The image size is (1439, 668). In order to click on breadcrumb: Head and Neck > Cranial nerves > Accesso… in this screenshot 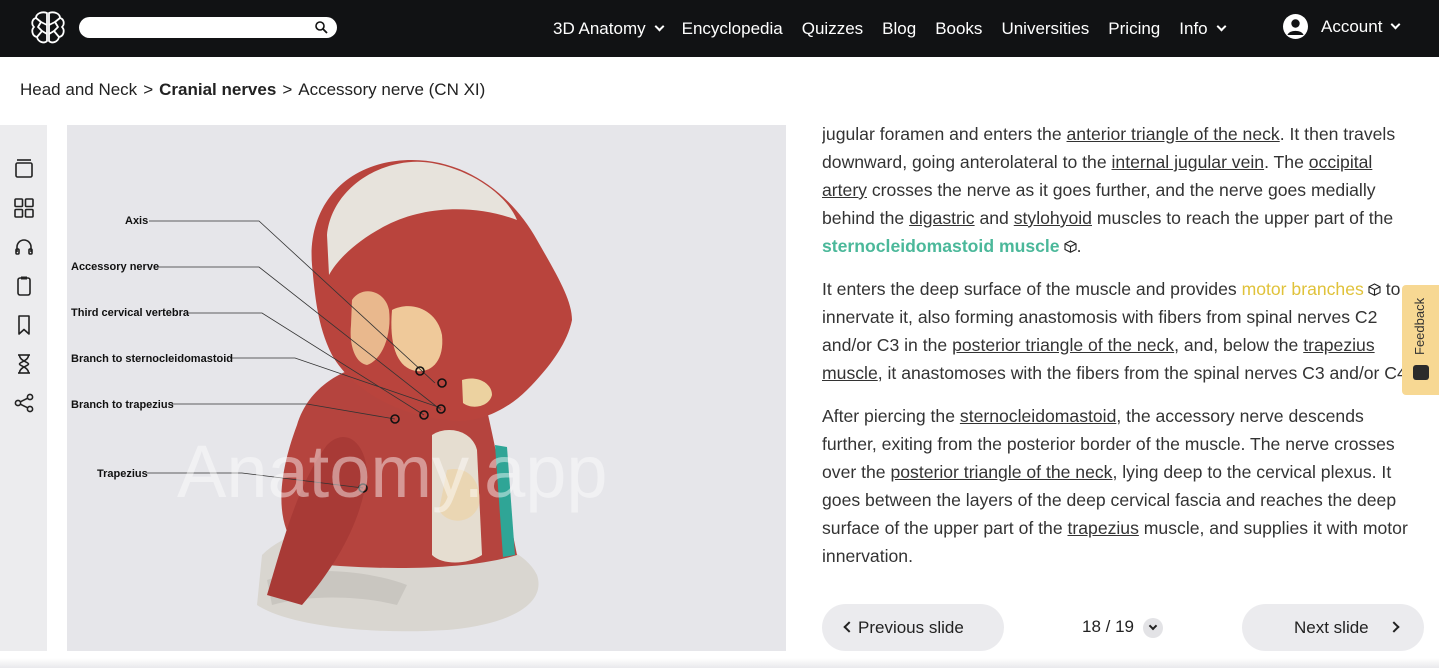, I will do `click(252, 90)`.